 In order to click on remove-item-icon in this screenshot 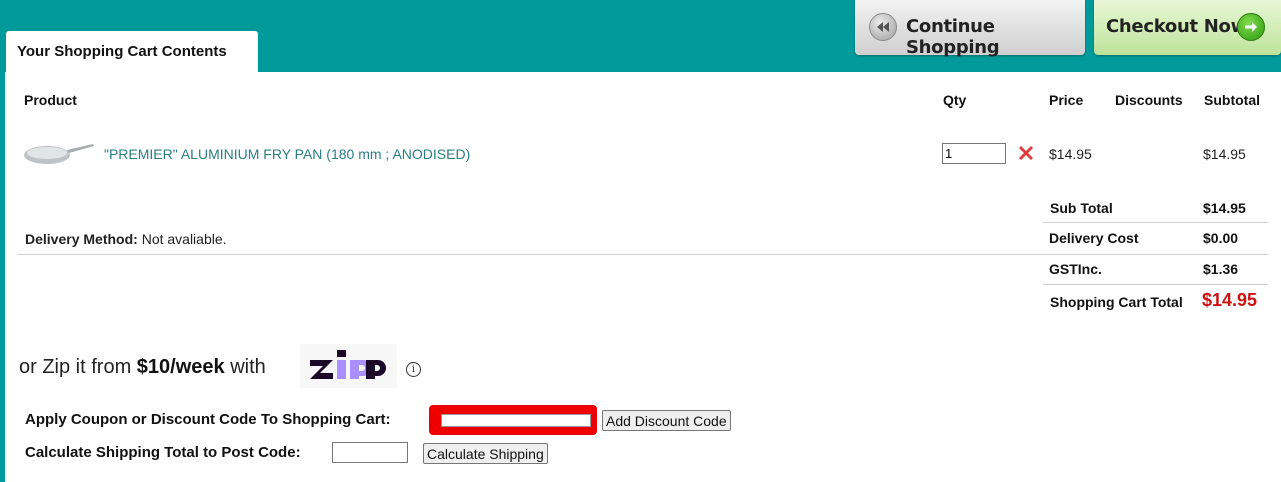, I will do `click(1026, 153)`.